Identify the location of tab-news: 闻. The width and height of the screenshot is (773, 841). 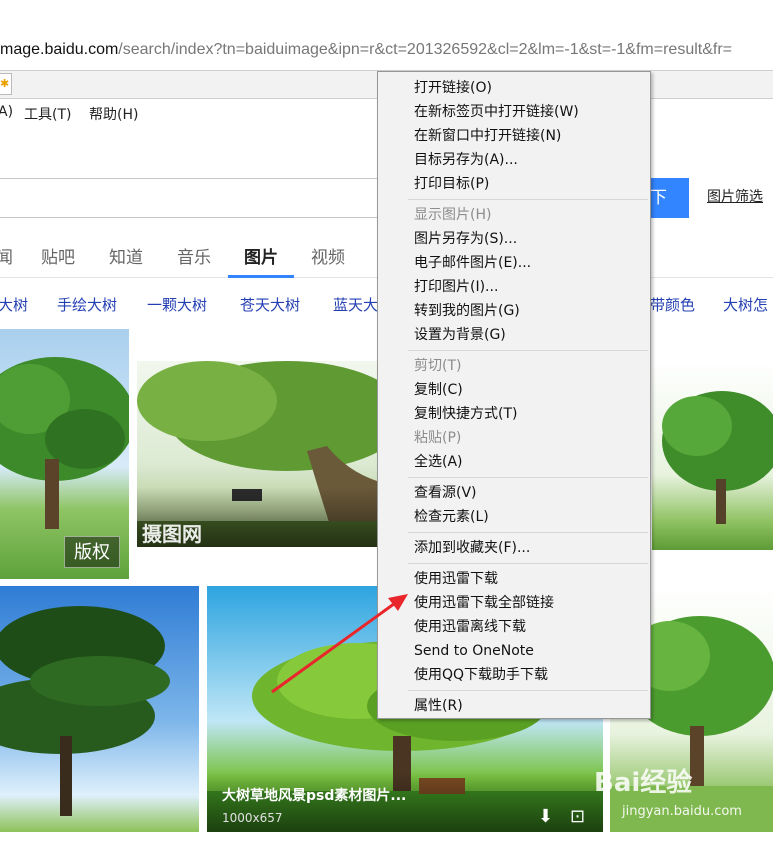
(6, 255).